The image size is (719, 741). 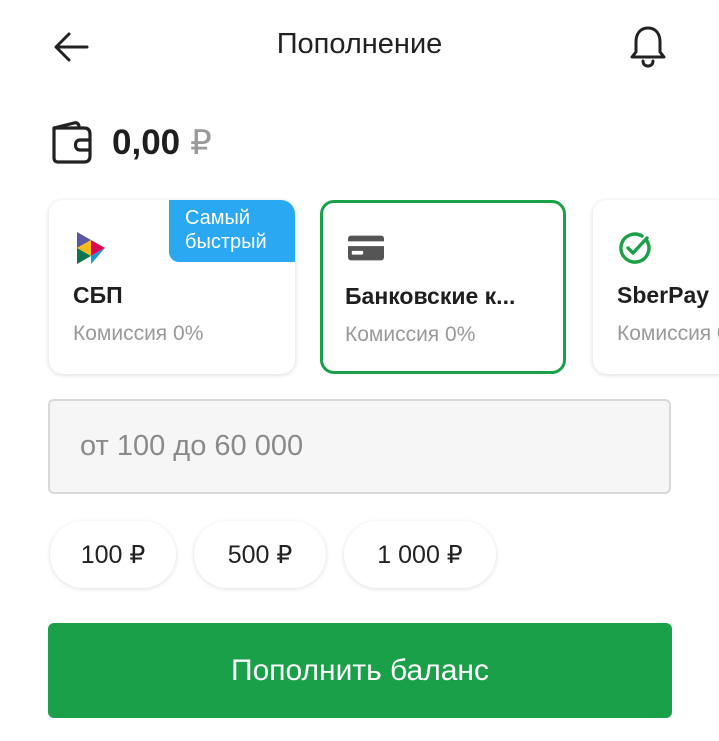 I want to click on payment-method-bank-card: Банковские к... Комиссия 0%, so click(x=443, y=287).